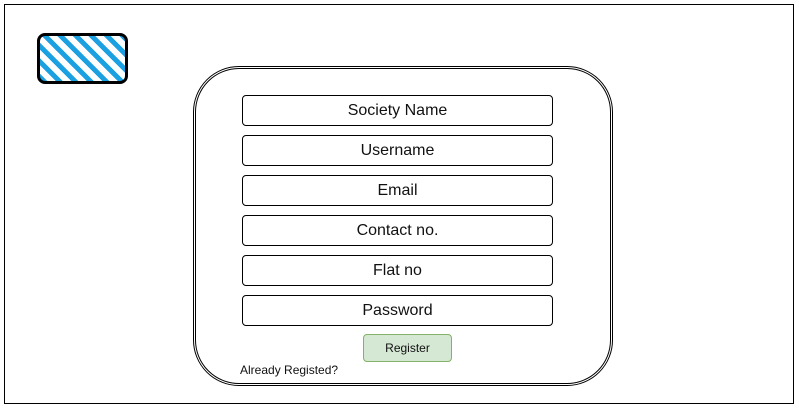 This screenshot has height=409, width=799. What do you see at coordinates (289, 370) in the screenshot?
I see `already-registered-link: Already Registed?` at bounding box center [289, 370].